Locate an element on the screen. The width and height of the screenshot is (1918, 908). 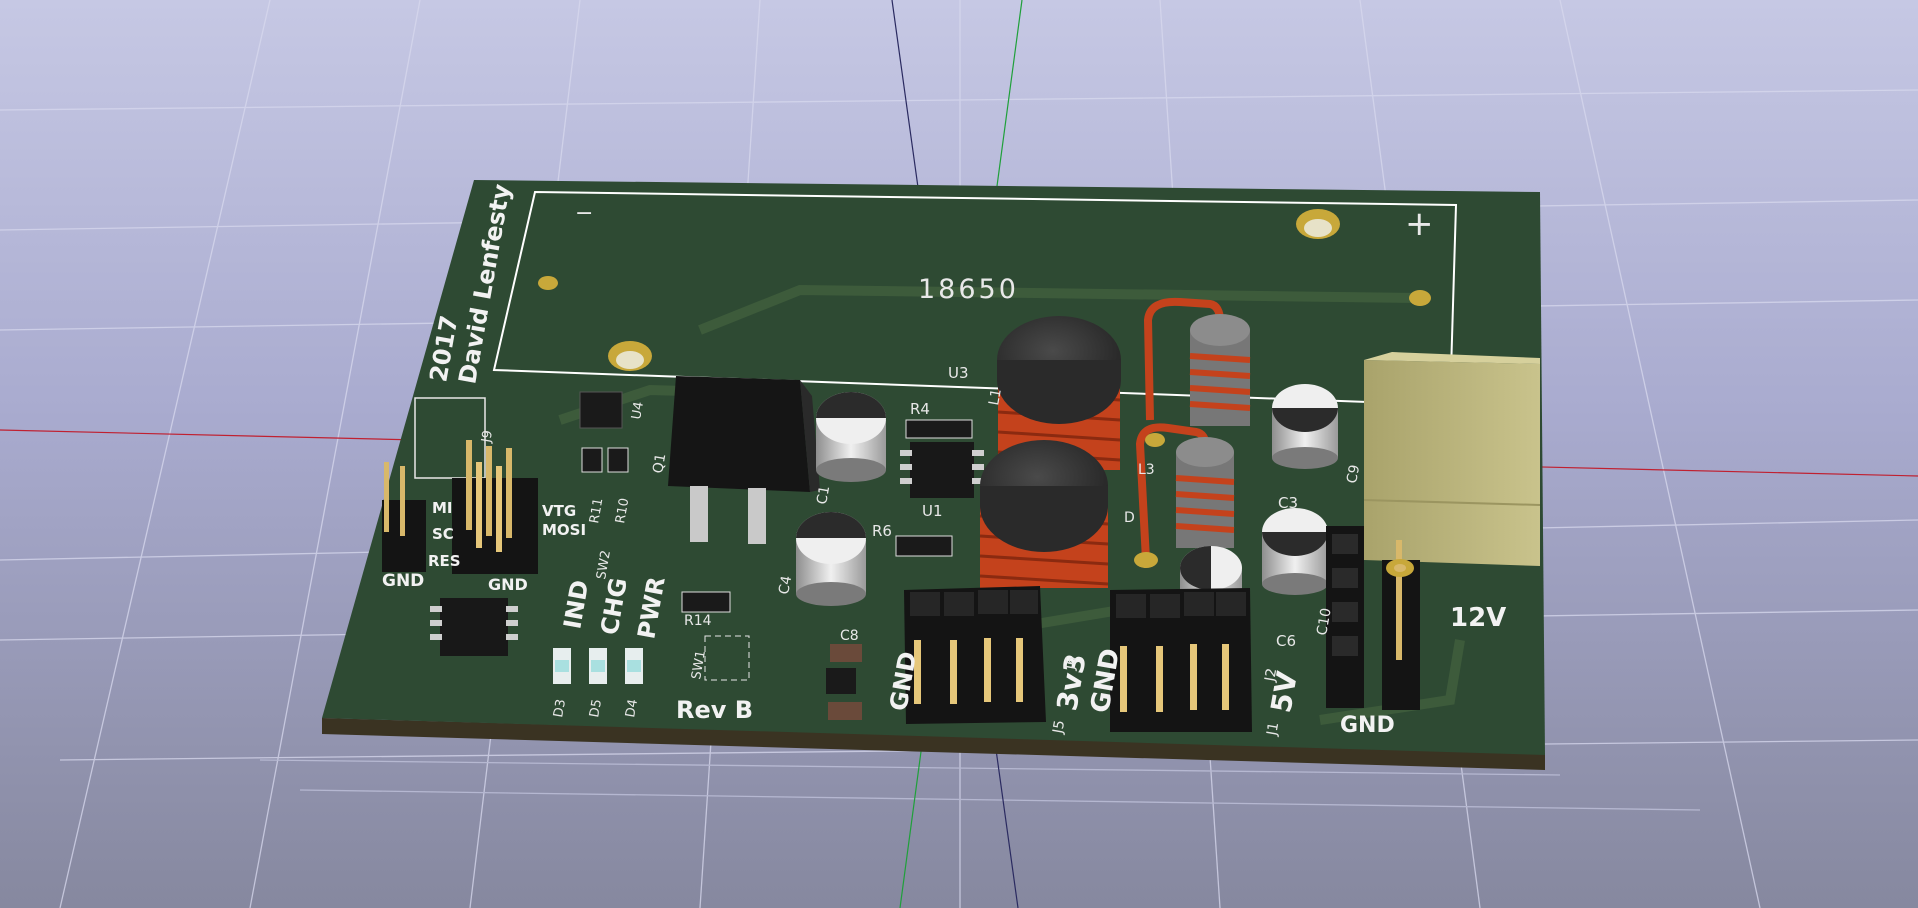
refdes-d4: D4 is located at coordinates (632, 708).